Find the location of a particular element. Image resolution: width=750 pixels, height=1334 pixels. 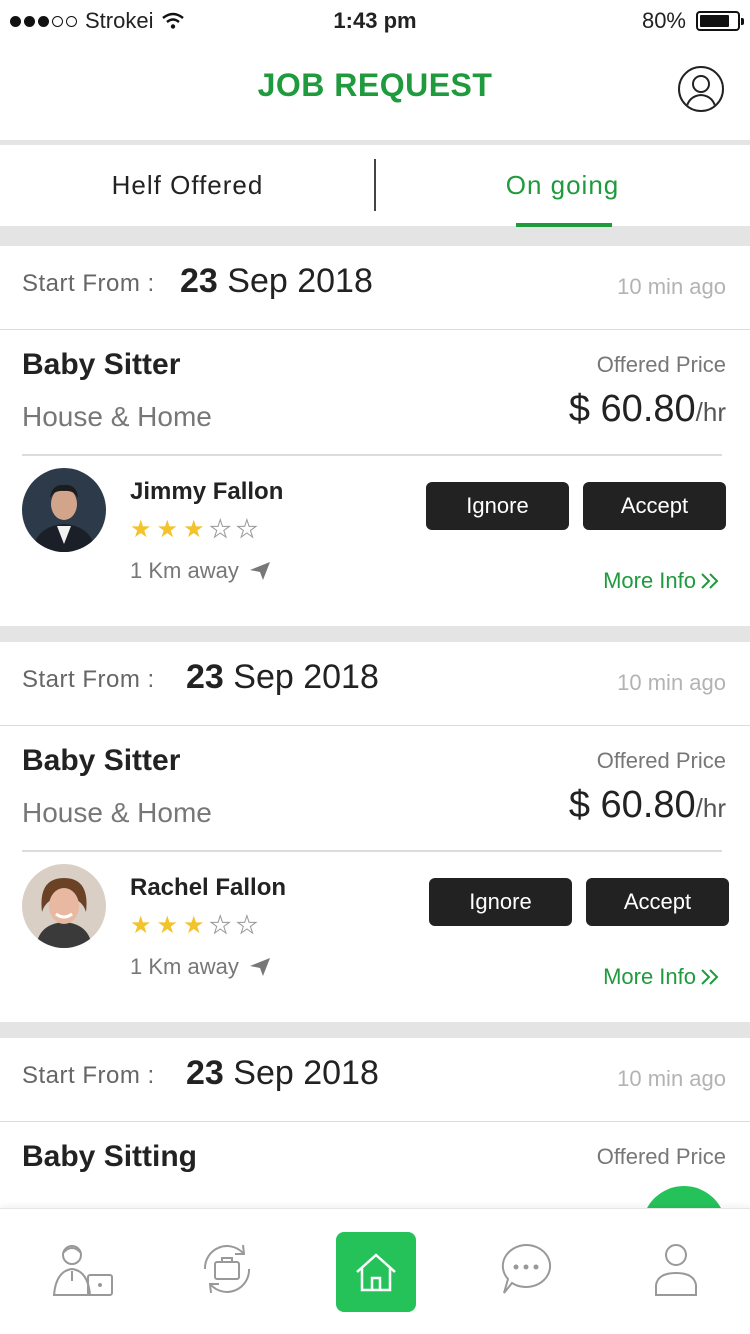

person-name: Rachel Fallon is located at coordinates (208, 887).